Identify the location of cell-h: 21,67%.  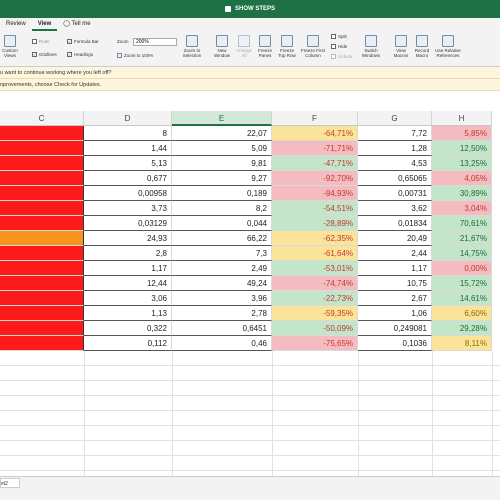
(462, 238).